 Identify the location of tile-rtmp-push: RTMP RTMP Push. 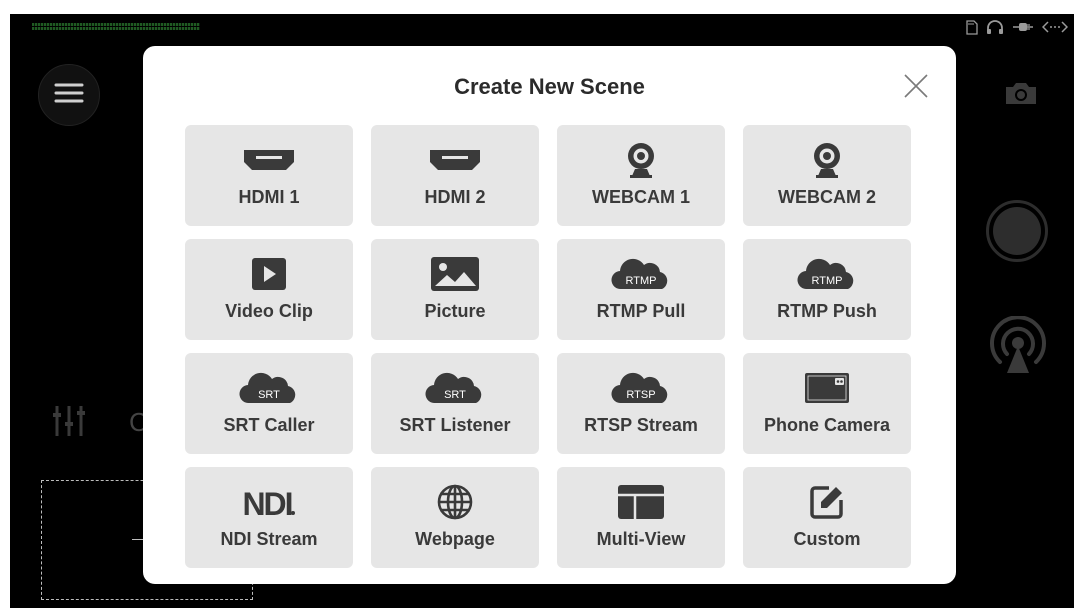
(827, 289).